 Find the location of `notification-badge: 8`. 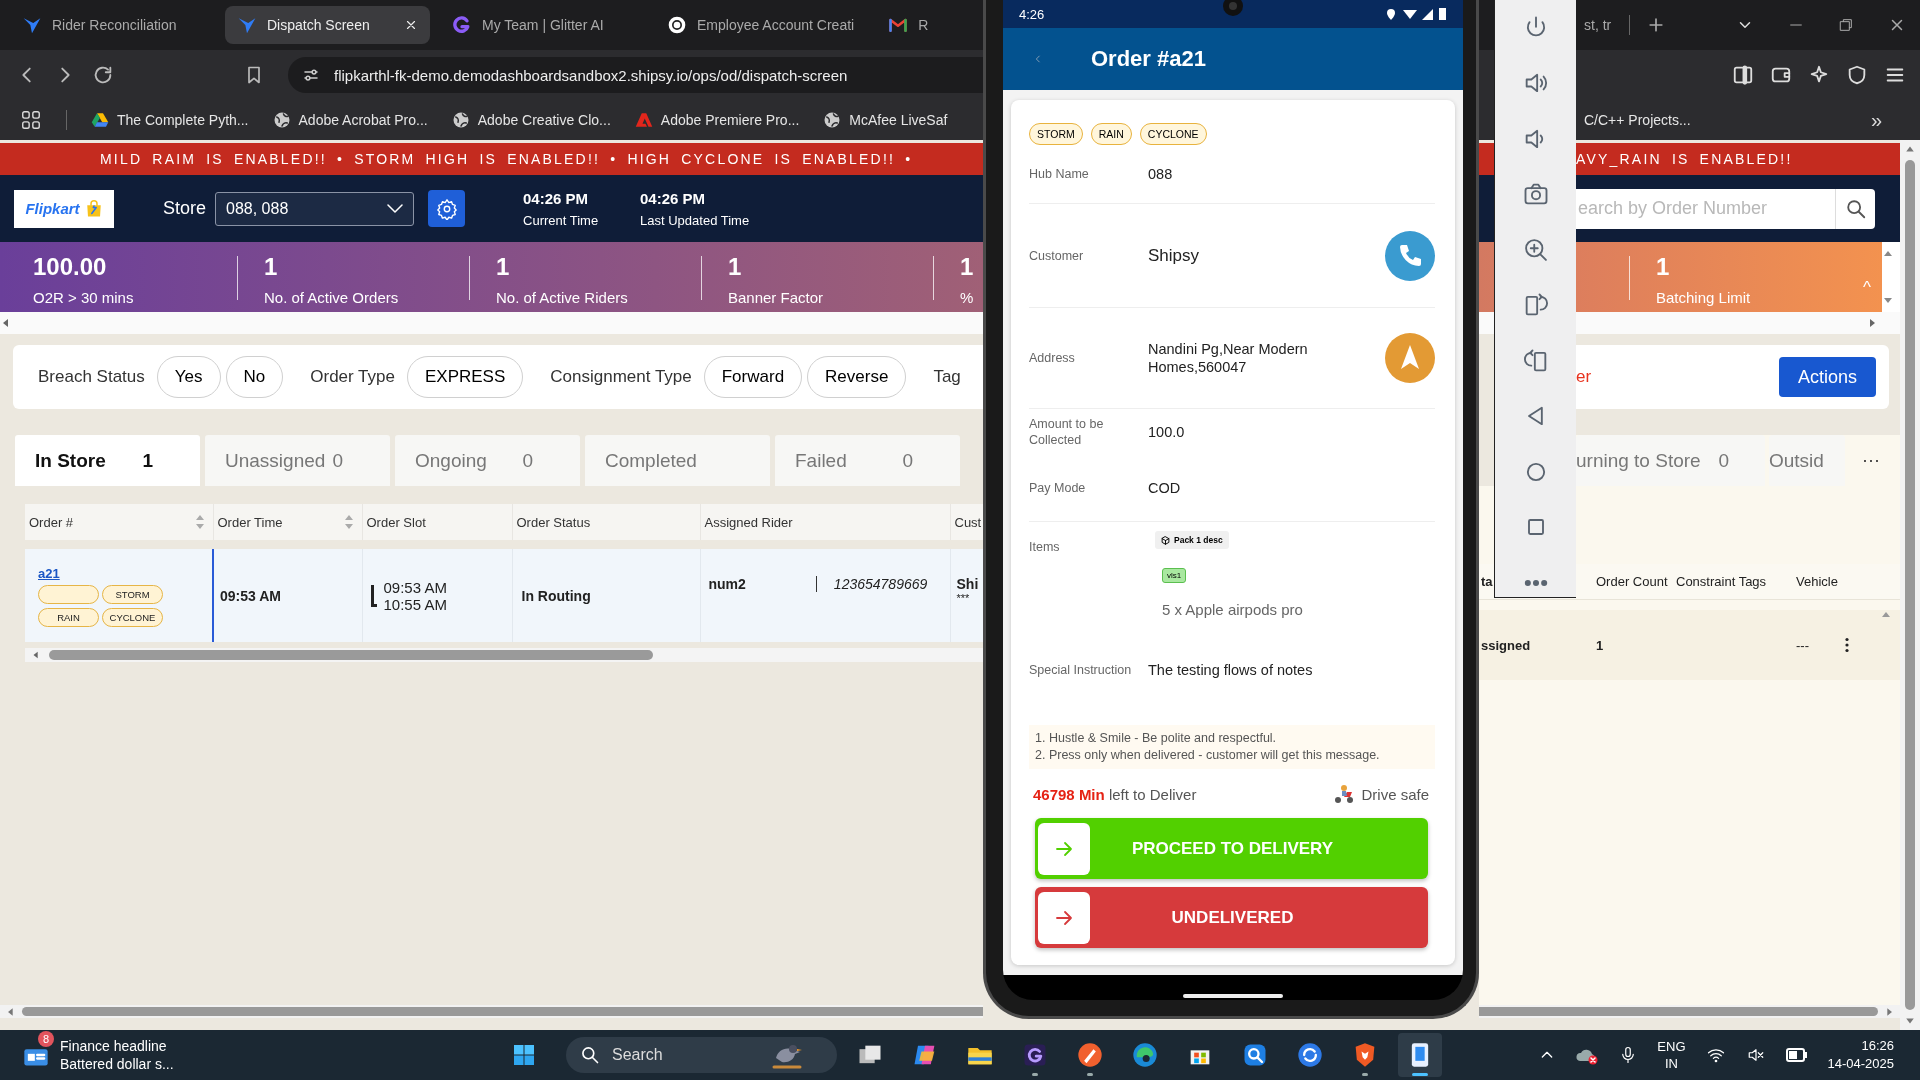

notification-badge: 8 is located at coordinates (46, 1039).